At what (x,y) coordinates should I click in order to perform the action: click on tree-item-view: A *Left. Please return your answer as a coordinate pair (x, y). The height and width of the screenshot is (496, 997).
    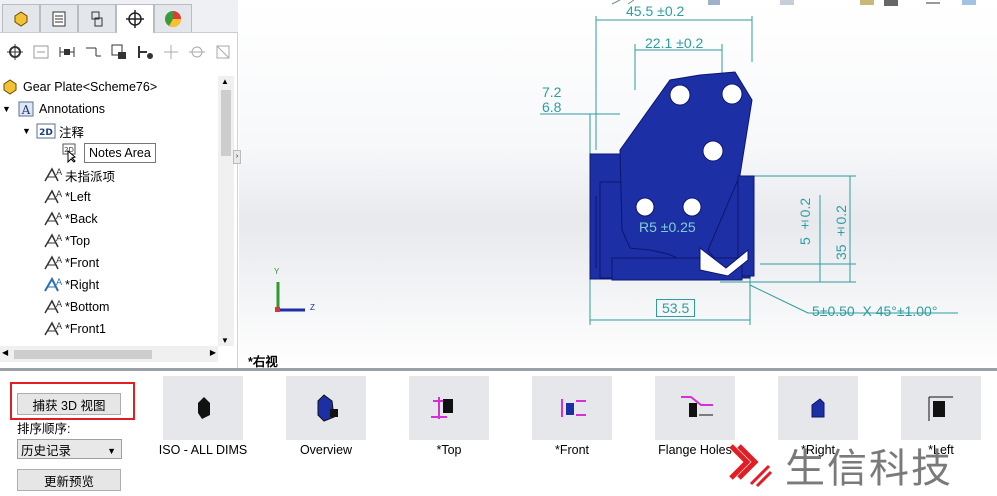
    Looking at the image, I should click on (66, 197).